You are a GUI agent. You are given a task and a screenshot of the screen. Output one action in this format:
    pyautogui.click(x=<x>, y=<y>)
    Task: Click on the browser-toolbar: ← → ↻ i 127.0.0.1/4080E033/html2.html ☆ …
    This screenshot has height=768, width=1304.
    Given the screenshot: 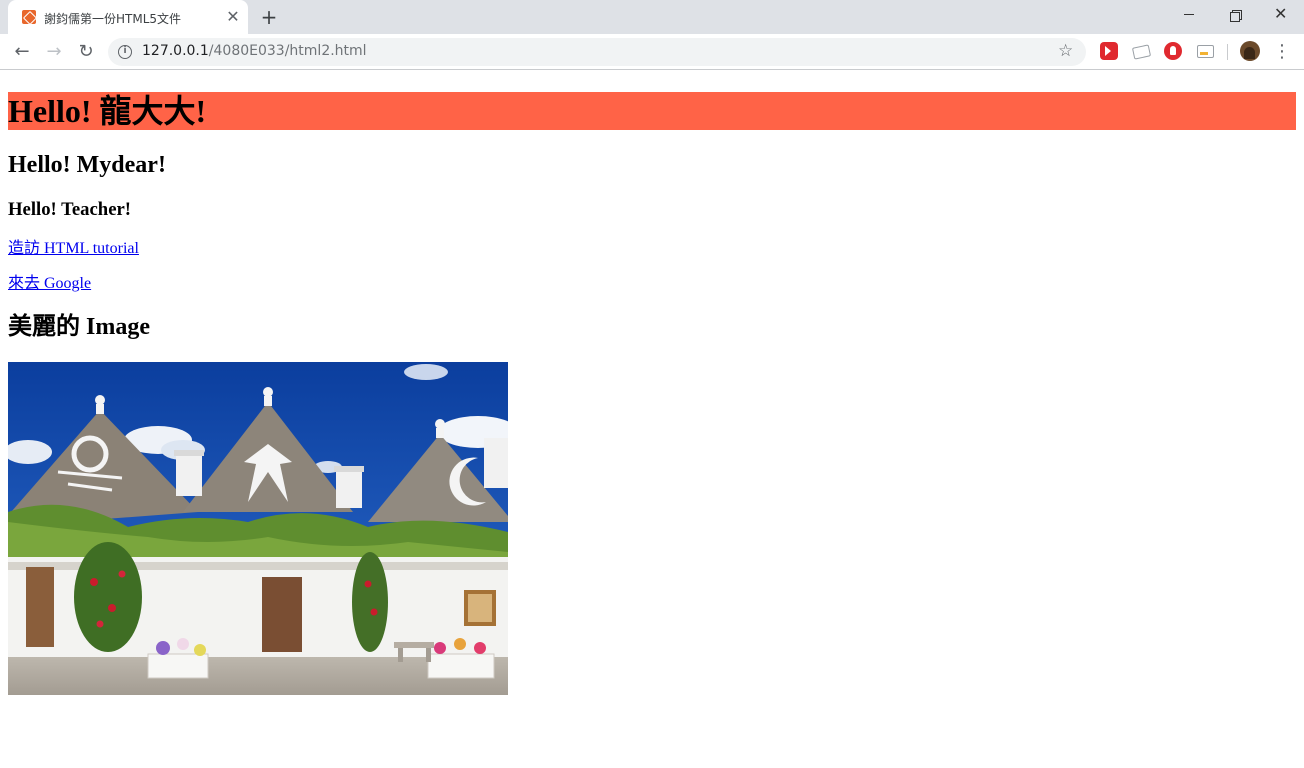 What is the action you would take?
    pyautogui.click(x=652, y=52)
    